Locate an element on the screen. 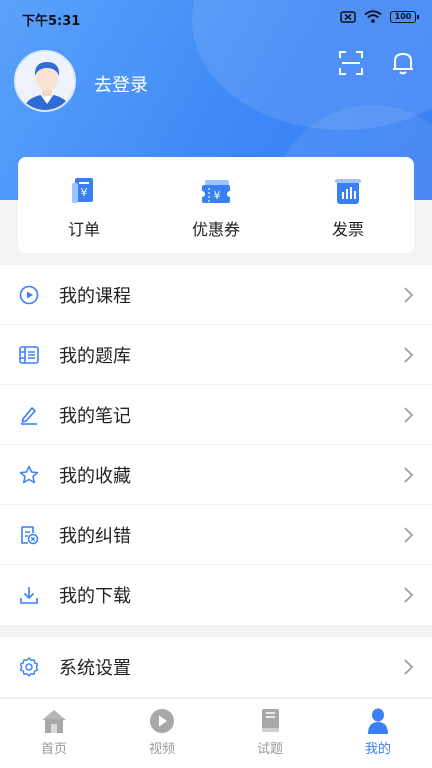 The image size is (432, 768). coupon-icon: ¥ is located at coordinates (216, 191).